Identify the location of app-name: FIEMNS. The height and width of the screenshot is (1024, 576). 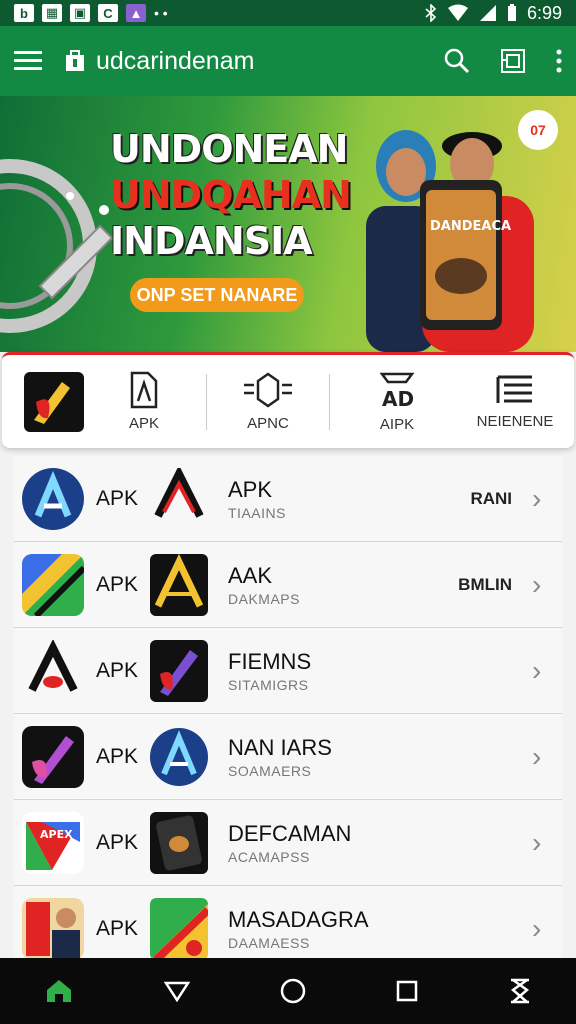
(270, 661).